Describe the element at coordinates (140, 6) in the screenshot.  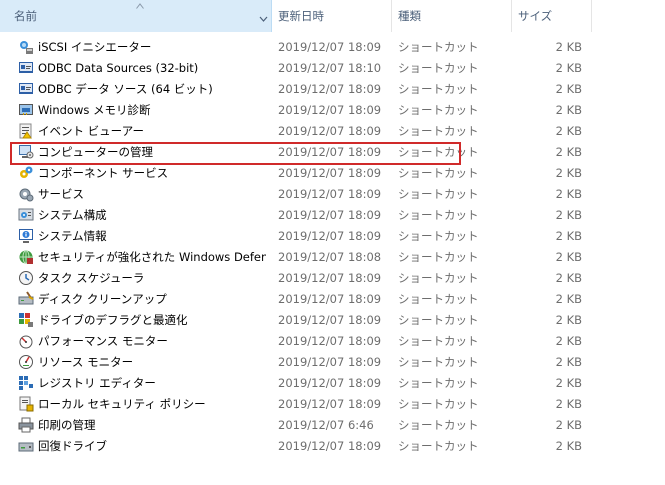
I see `sort-ascending-icon` at that location.